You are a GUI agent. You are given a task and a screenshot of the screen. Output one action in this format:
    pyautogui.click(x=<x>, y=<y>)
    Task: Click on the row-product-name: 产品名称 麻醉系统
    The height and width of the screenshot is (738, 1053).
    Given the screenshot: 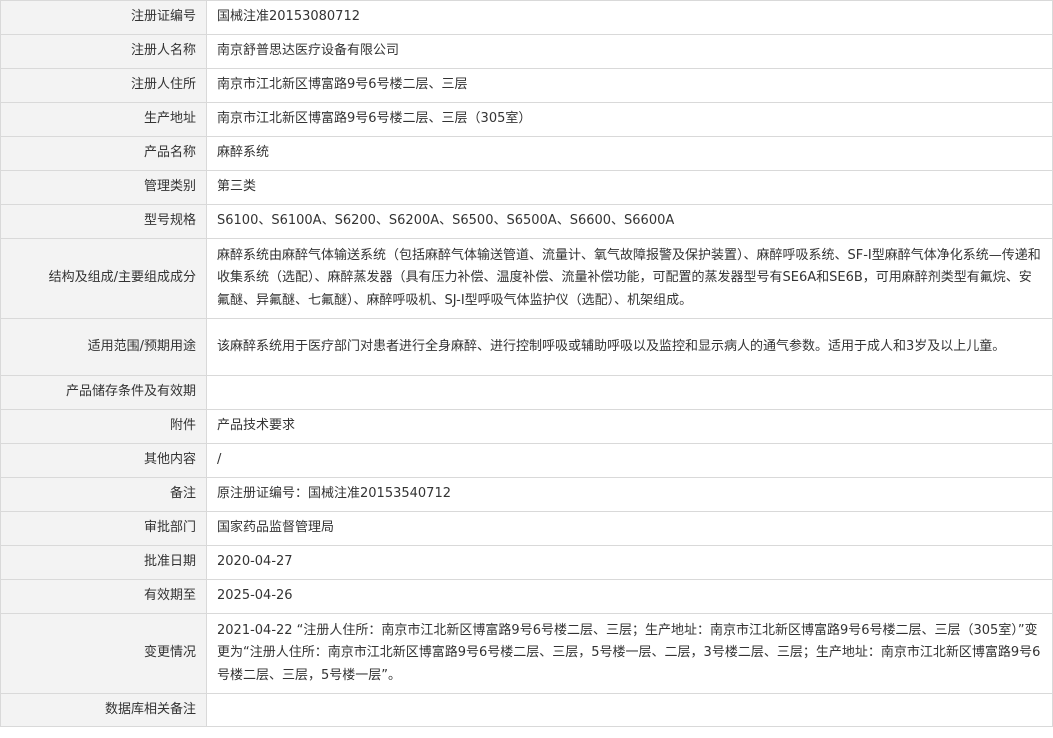 What is the action you would take?
    pyautogui.click(x=526, y=153)
    